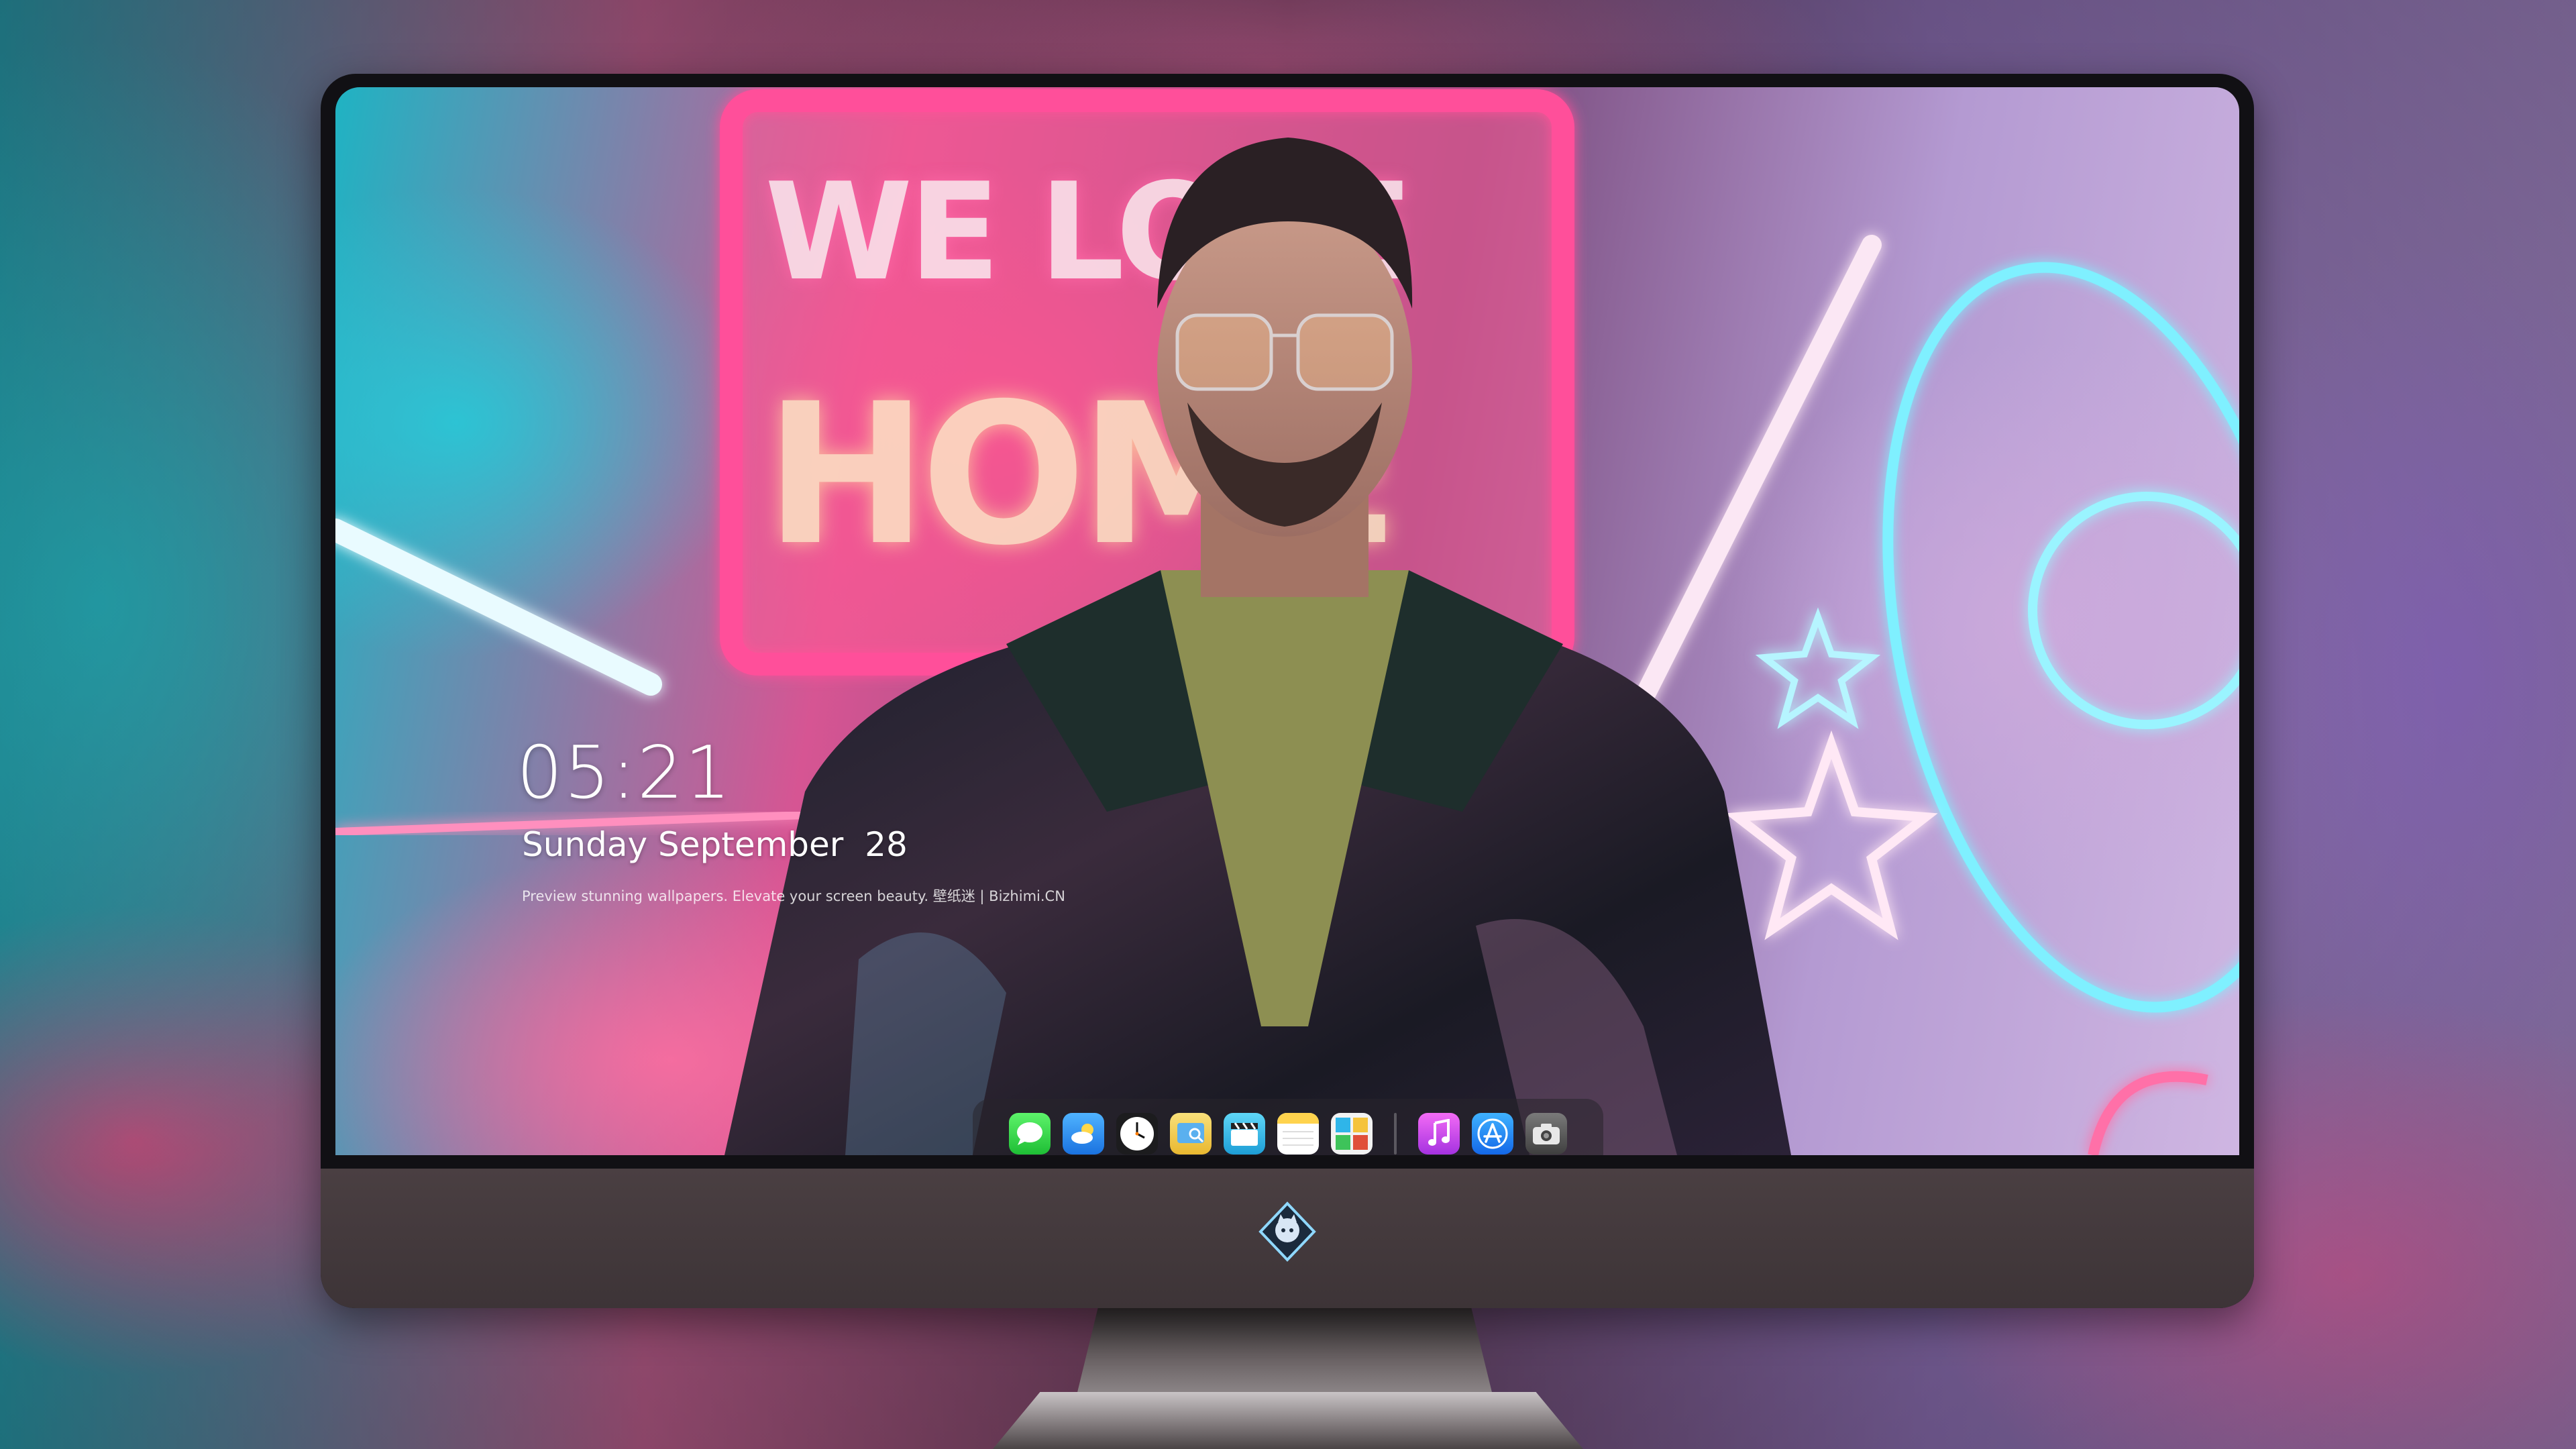  What do you see at coordinates (1298, 1134) in the screenshot?
I see `notes-icon` at bounding box center [1298, 1134].